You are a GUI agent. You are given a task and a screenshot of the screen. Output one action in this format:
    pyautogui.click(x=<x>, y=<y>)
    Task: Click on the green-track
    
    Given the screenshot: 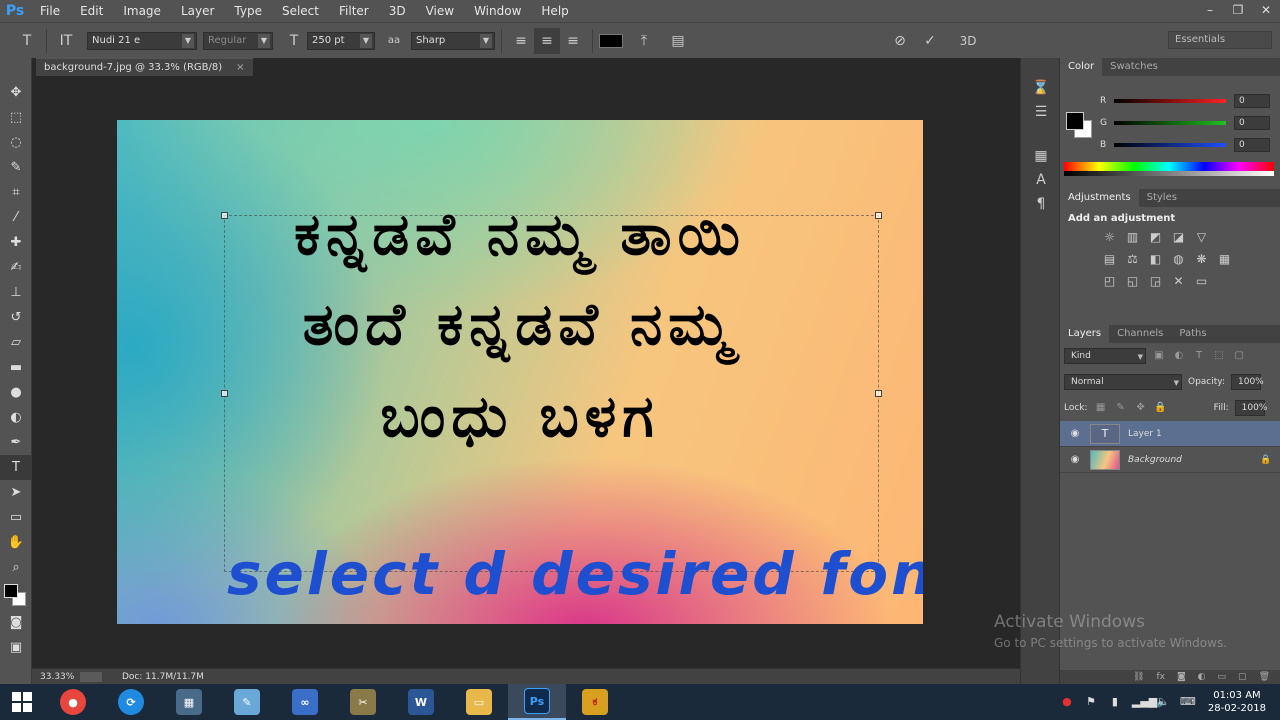 What is the action you would take?
    pyautogui.click(x=1170, y=123)
    